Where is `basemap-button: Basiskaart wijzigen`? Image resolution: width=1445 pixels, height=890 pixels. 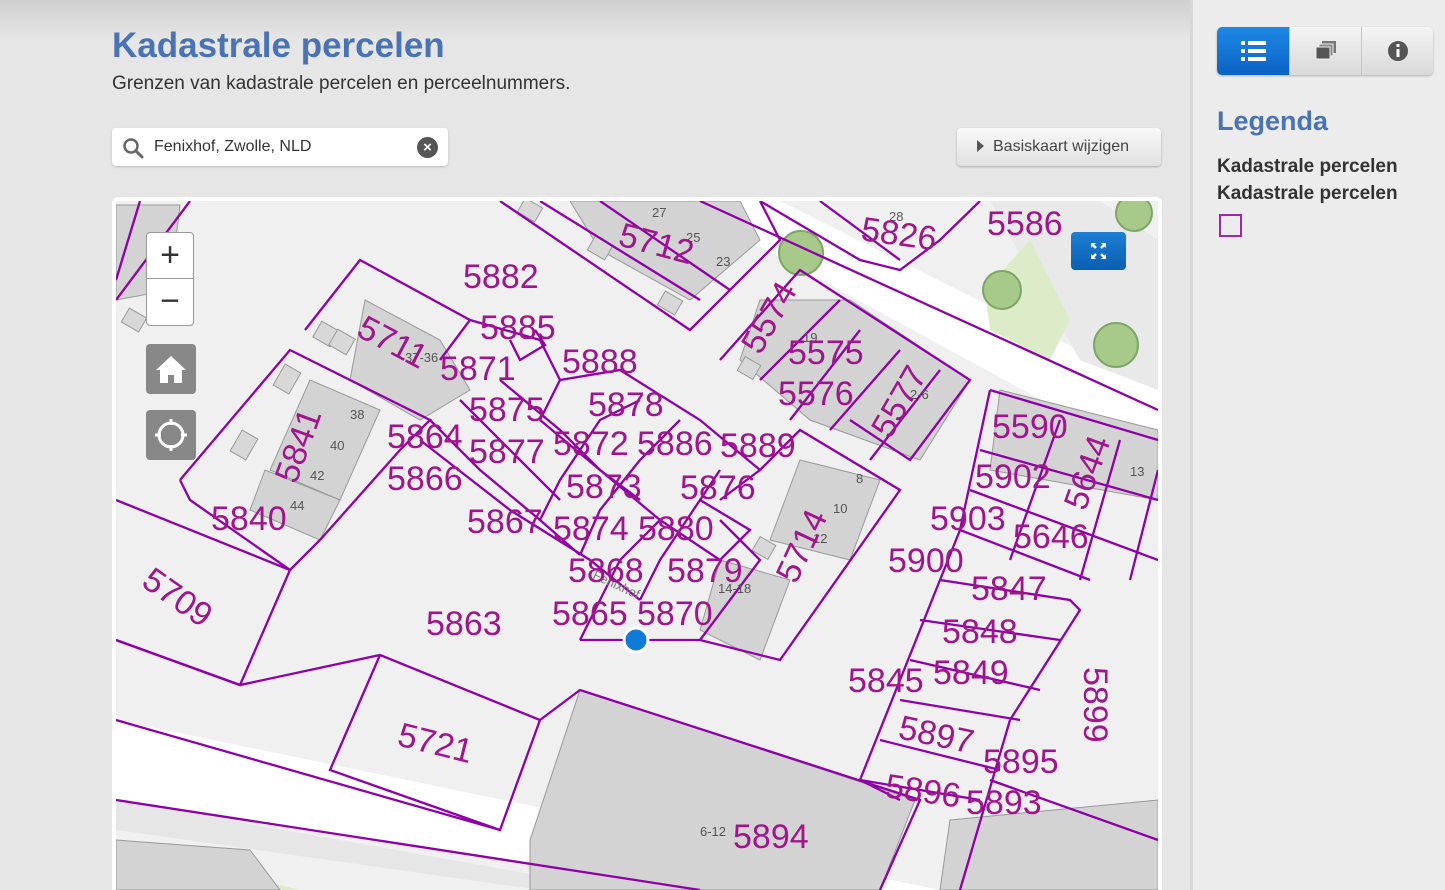
basemap-button: Basiskaart wijzigen is located at coordinates (1059, 147).